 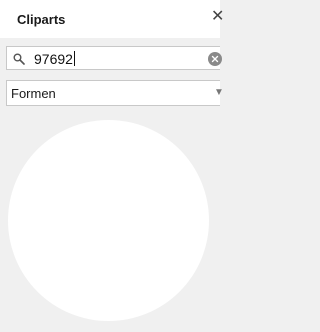 What do you see at coordinates (54, 59) in the screenshot?
I see `search-value: 97692` at bounding box center [54, 59].